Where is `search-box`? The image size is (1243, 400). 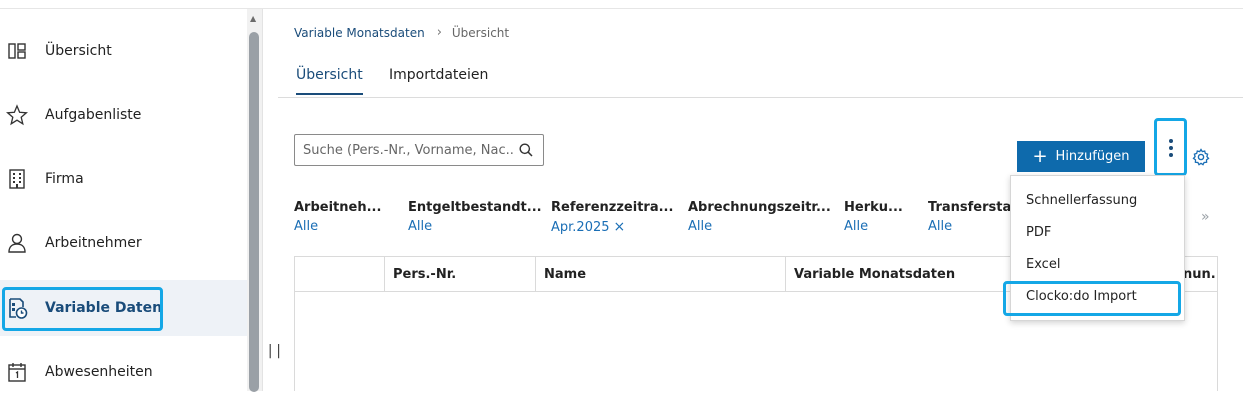
search-box is located at coordinates (419, 150).